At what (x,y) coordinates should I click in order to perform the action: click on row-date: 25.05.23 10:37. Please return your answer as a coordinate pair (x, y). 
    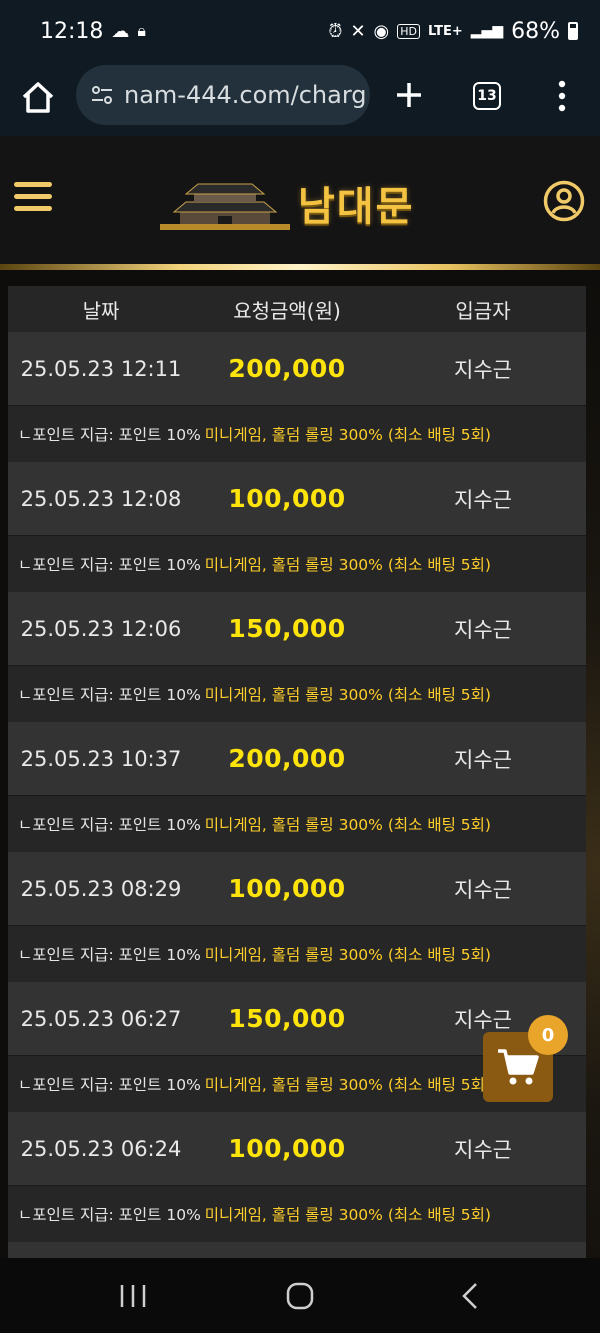
    Looking at the image, I should click on (101, 758).